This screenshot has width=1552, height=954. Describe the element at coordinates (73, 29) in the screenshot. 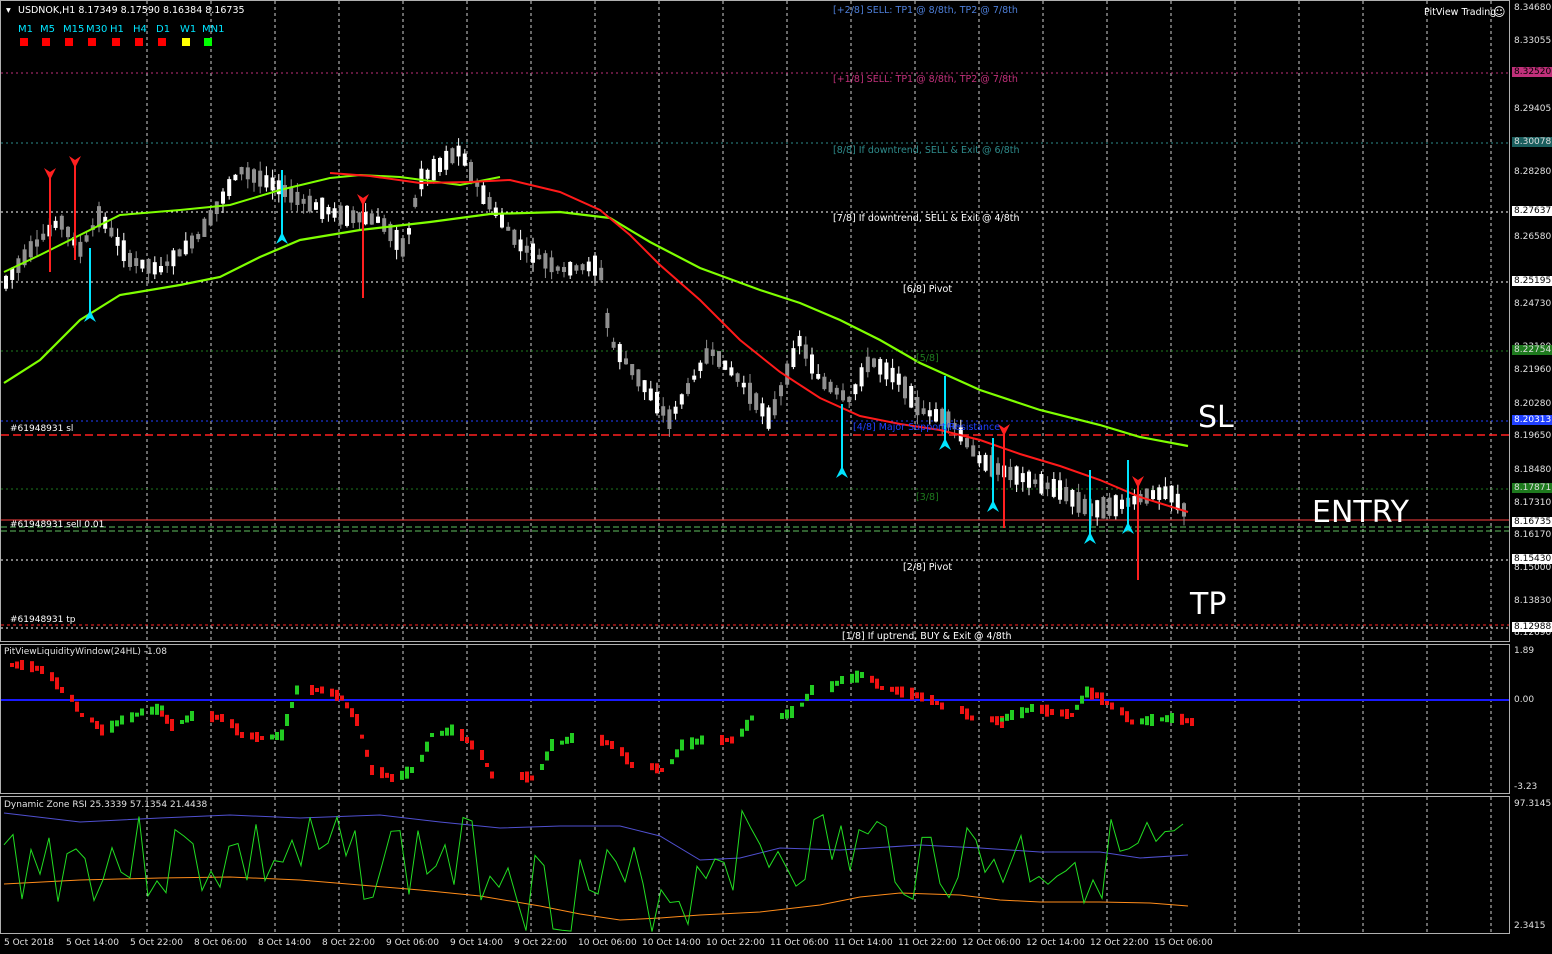

I see `timeframe-button-m15: M15` at that location.